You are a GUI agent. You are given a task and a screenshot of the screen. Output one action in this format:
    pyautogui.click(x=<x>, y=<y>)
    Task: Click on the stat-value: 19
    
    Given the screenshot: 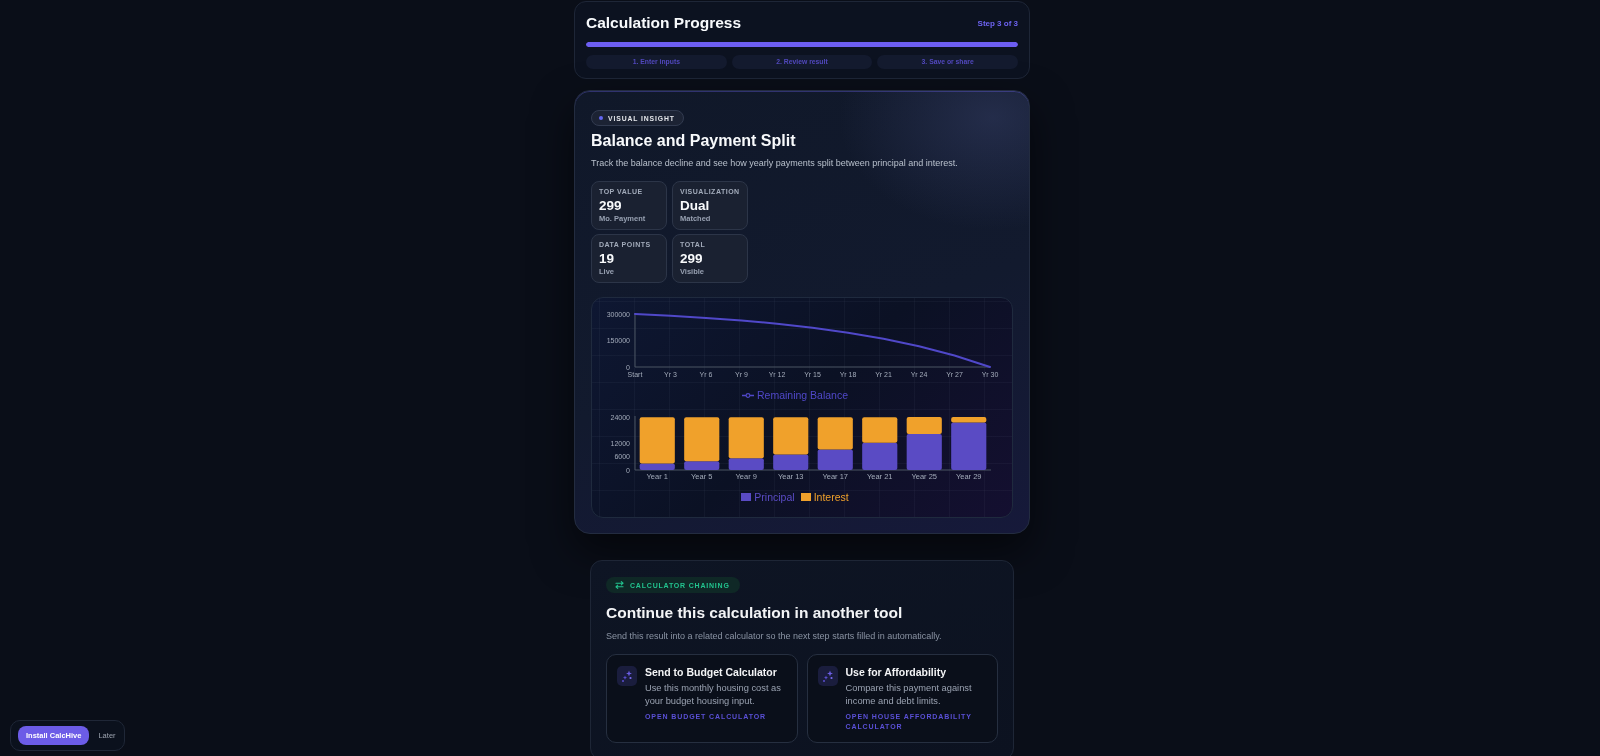 What is the action you would take?
    pyautogui.click(x=607, y=258)
    